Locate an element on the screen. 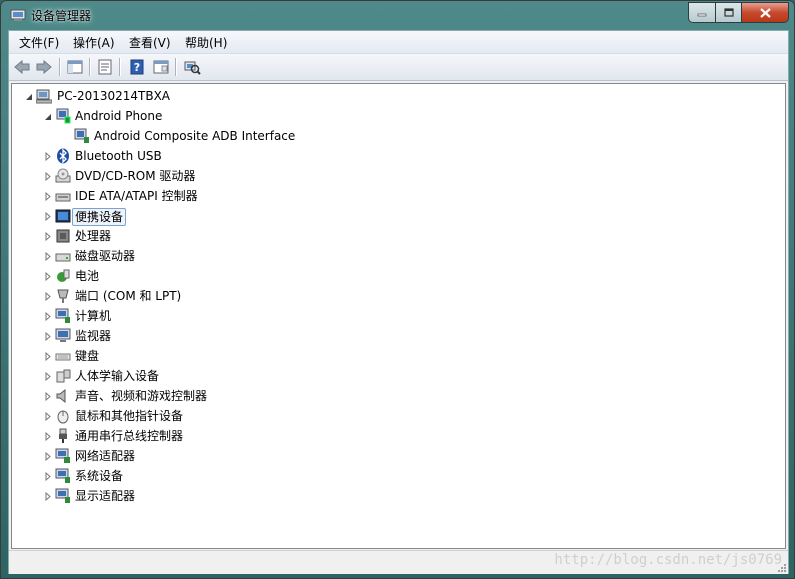 This screenshot has height=579, width=795. phone-device-icon is located at coordinates (63, 116).